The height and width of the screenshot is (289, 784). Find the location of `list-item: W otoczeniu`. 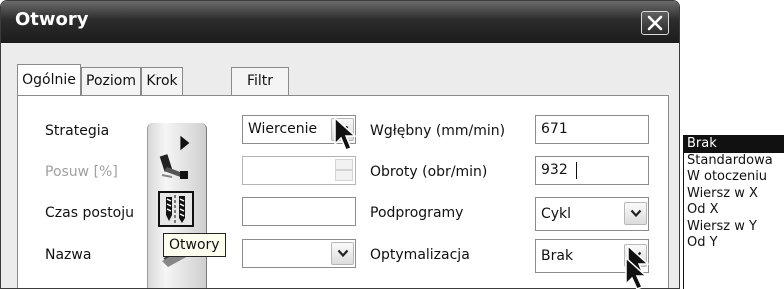

list-item: W otoczeniu is located at coordinates (734, 177).